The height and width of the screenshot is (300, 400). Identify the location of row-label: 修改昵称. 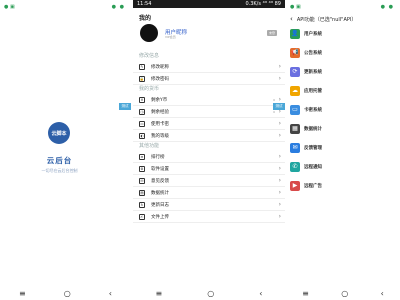
(160, 67).